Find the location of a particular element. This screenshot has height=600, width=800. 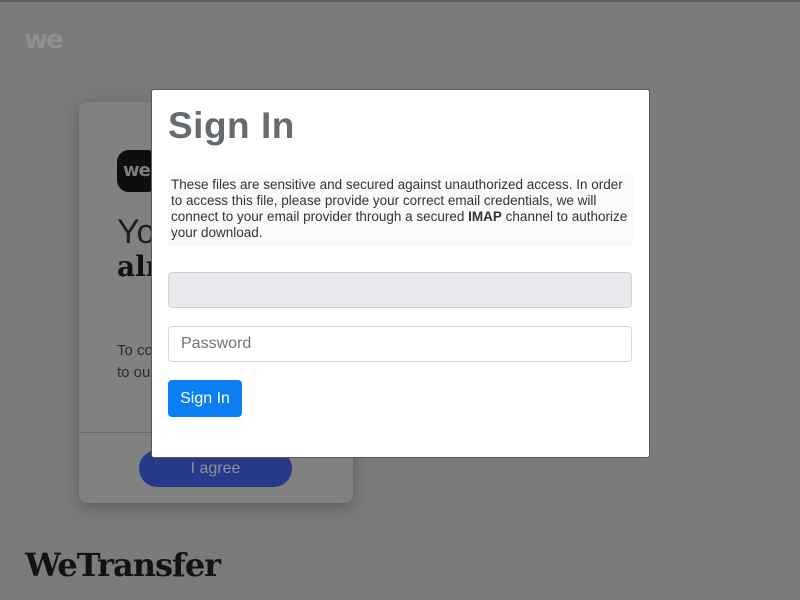

top-border is located at coordinates (400, 1).